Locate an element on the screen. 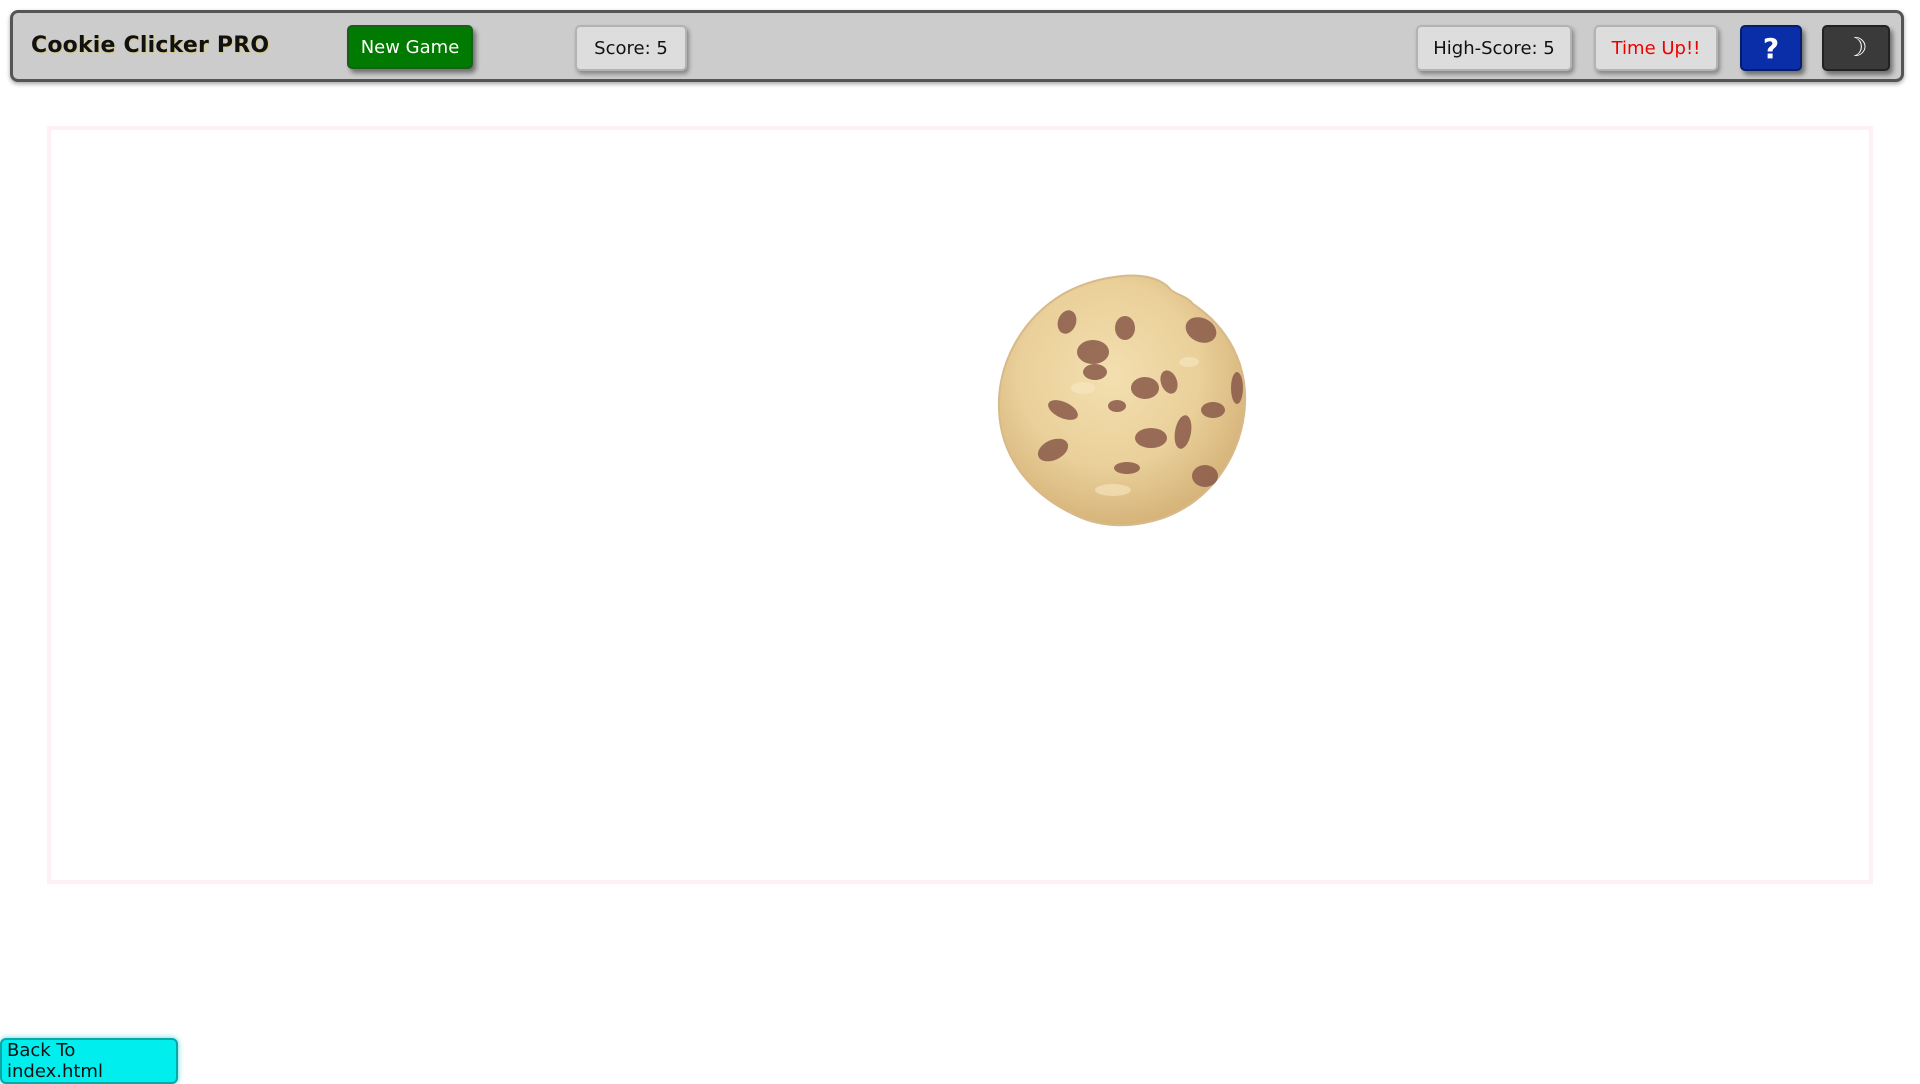 The width and height of the screenshot is (1920, 1084). high-score-display: High-Score: 5 is located at coordinates (1494, 48).